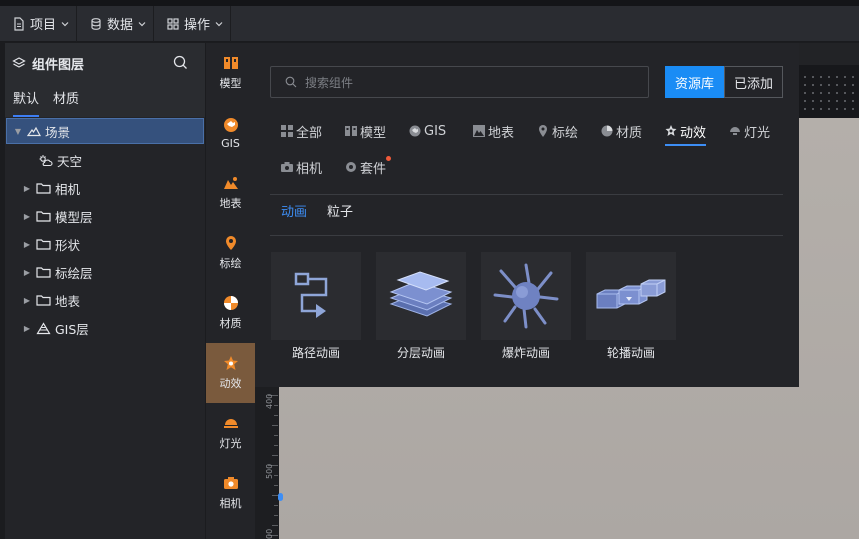  What do you see at coordinates (230, 493) in the screenshot?
I see `sidebar-item-camera: 相机` at bounding box center [230, 493].